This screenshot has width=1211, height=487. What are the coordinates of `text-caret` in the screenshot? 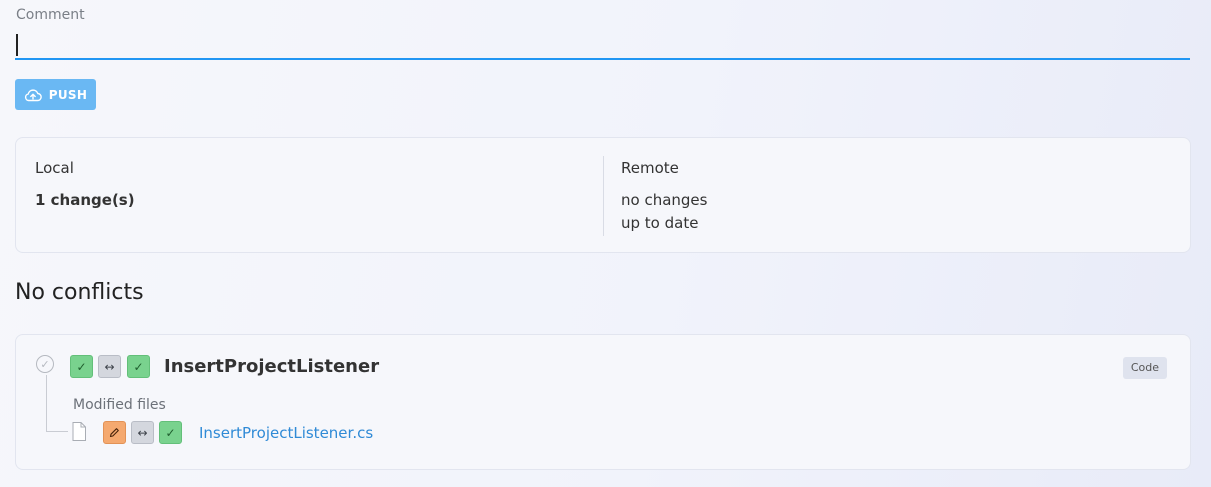 It's located at (17, 45).